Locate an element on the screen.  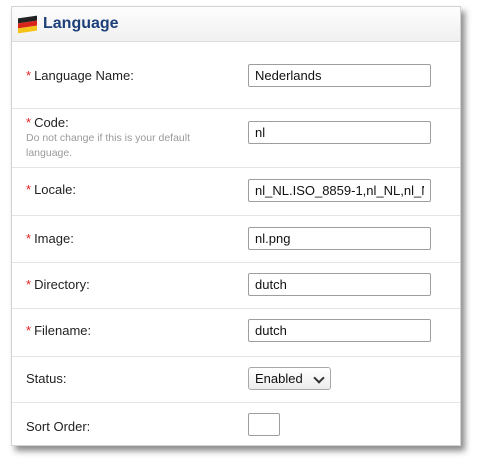
row-locale: * Locale: is located at coordinates (236, 192).